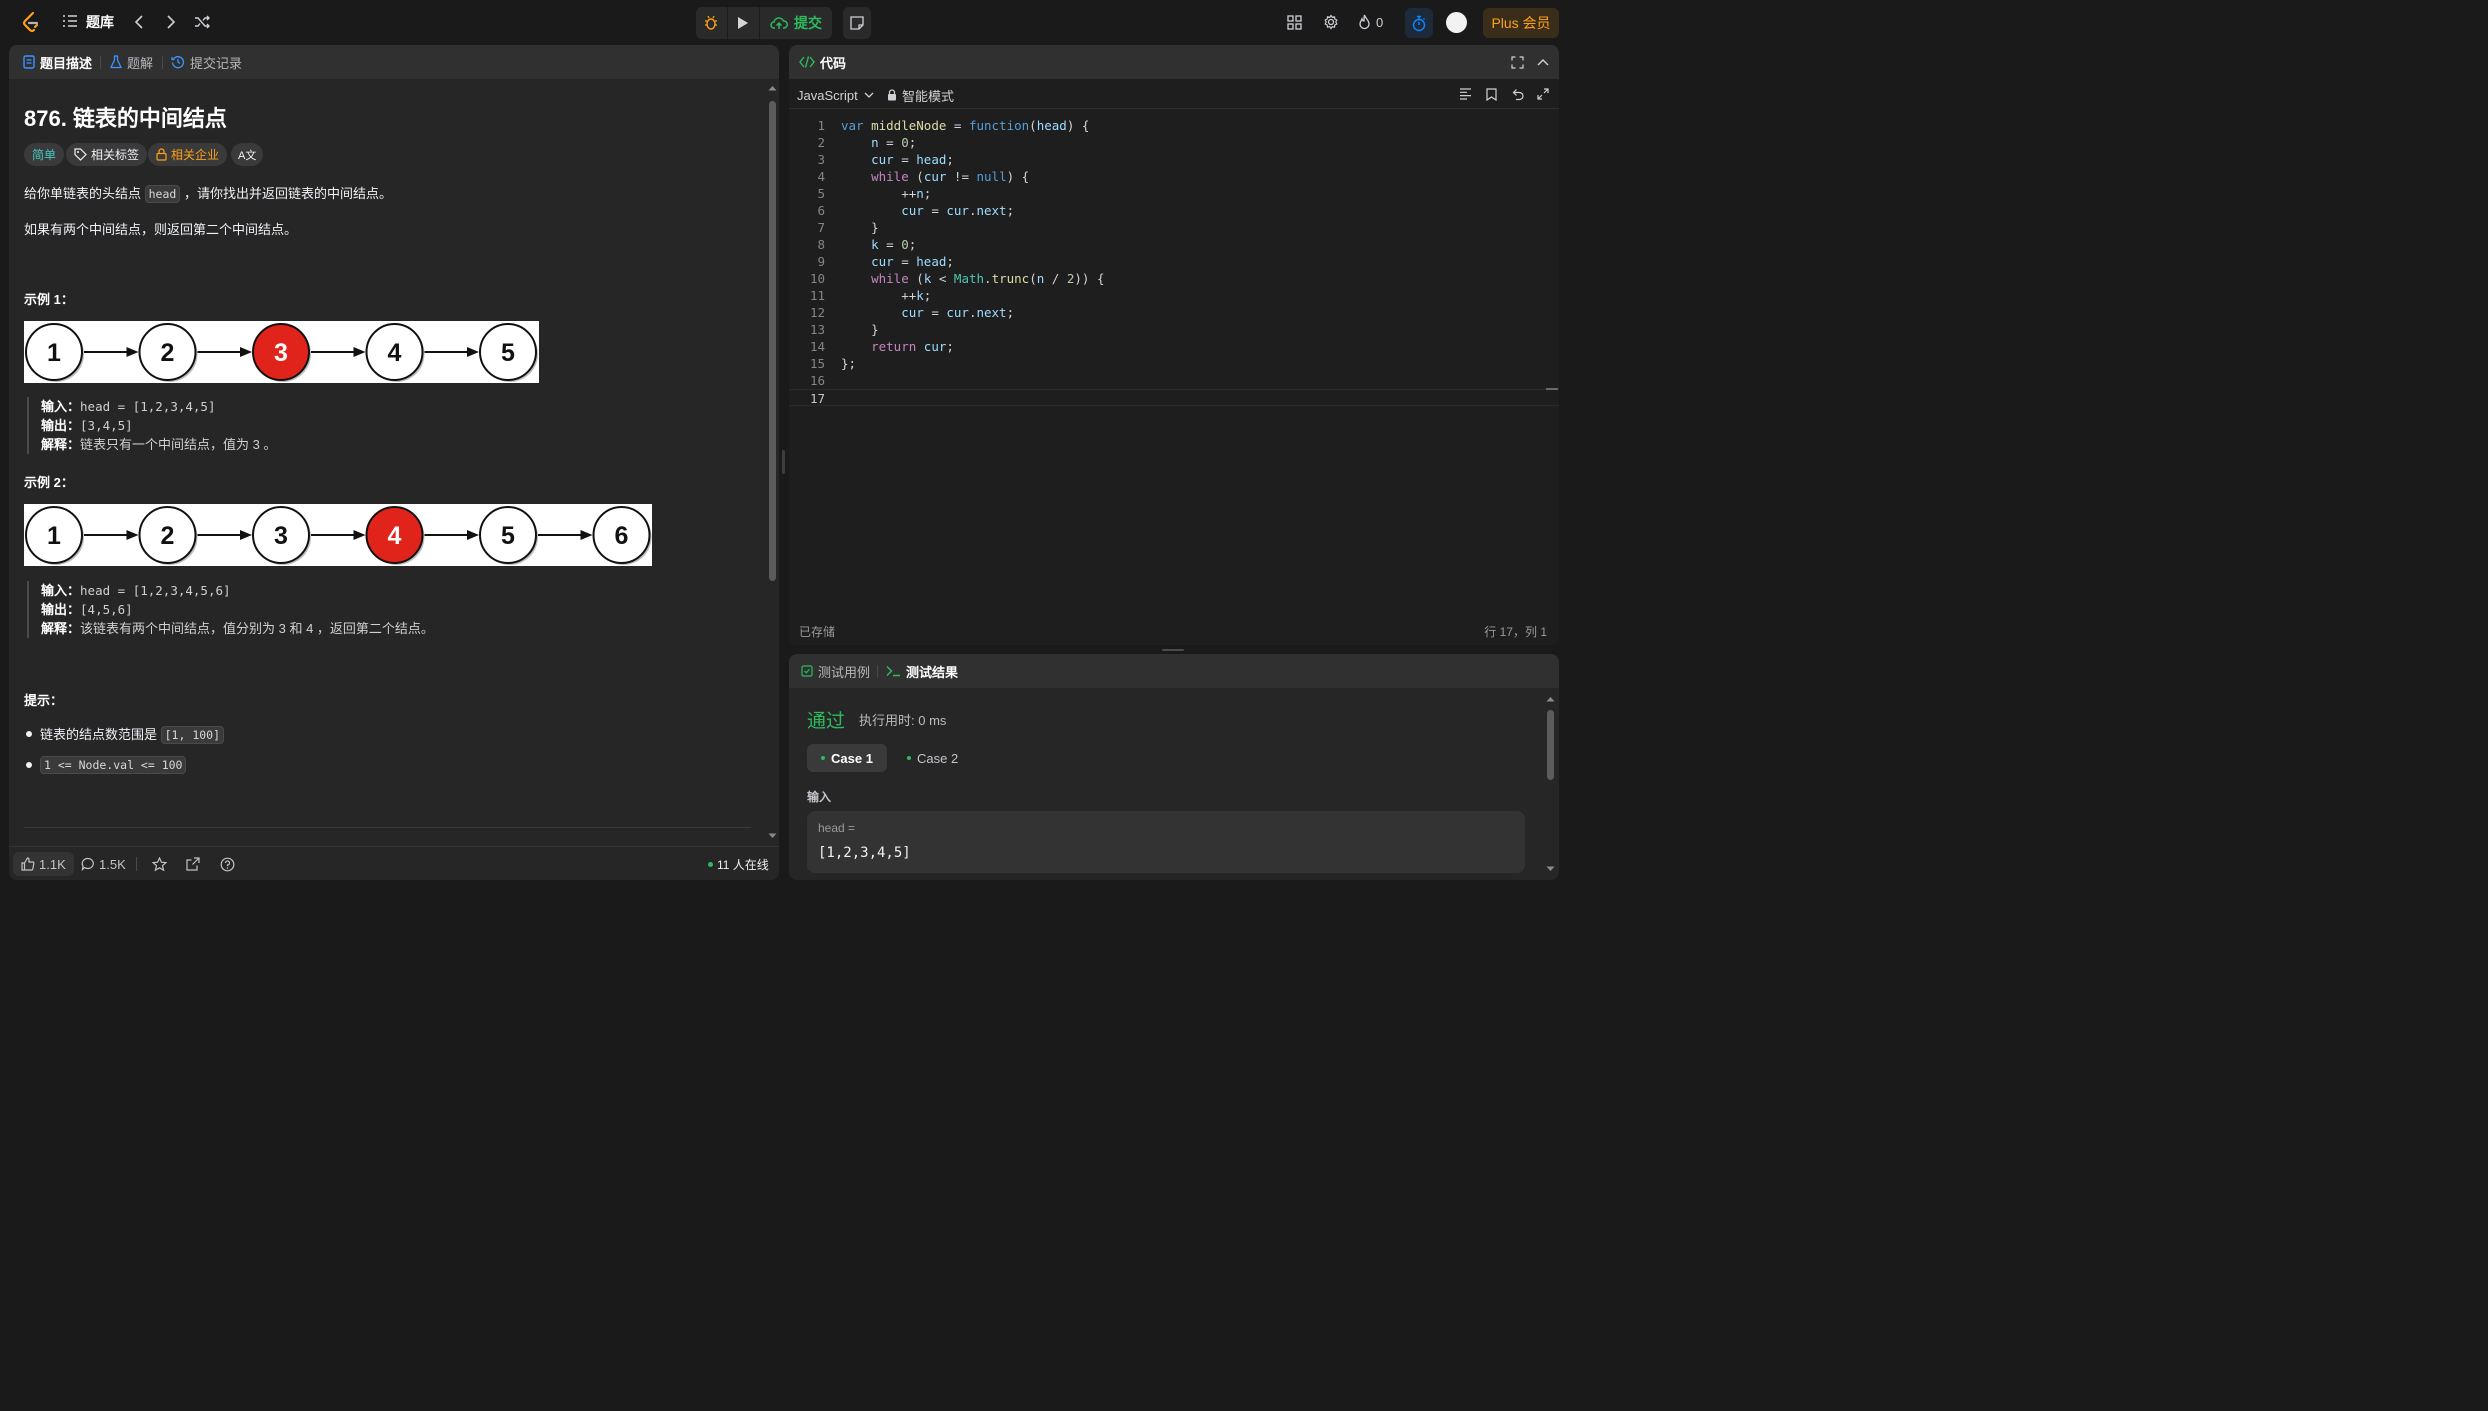 Image resolution: width=2488 pixels, height=1411 pixels. Describe the element at coordinates (1543, 94) in the screenshot. I see `expand-editor-button` at that location.